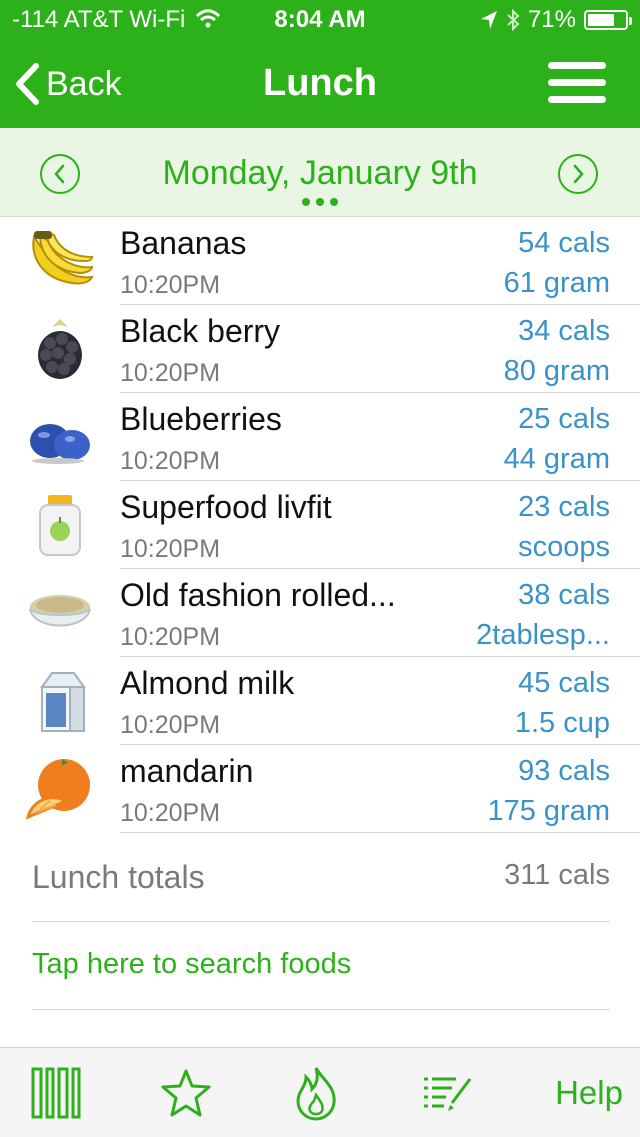 The image size is (640, 1137). Describe the element at coordinates (201, 419) in the screenshot. I see `food-name: Blueberries` at that location.